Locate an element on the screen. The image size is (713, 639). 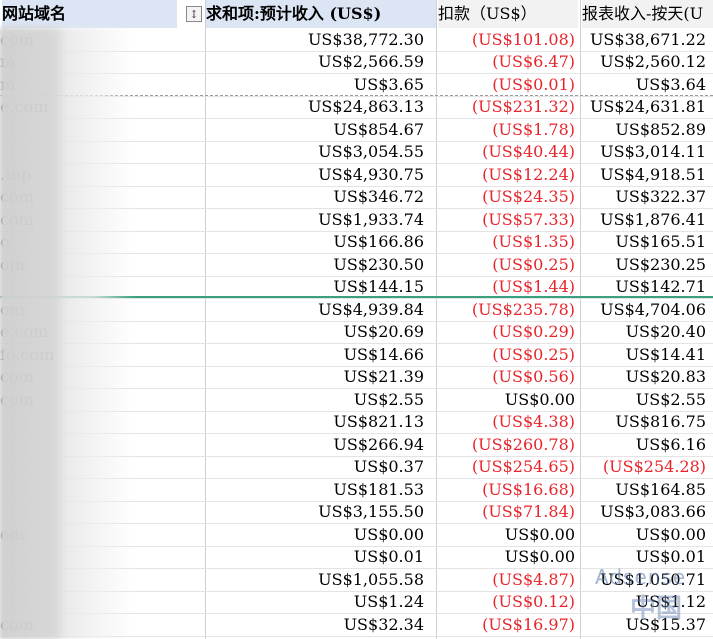
column-header-deduction: 扣款（US$） is located at coordinates (508, 14).